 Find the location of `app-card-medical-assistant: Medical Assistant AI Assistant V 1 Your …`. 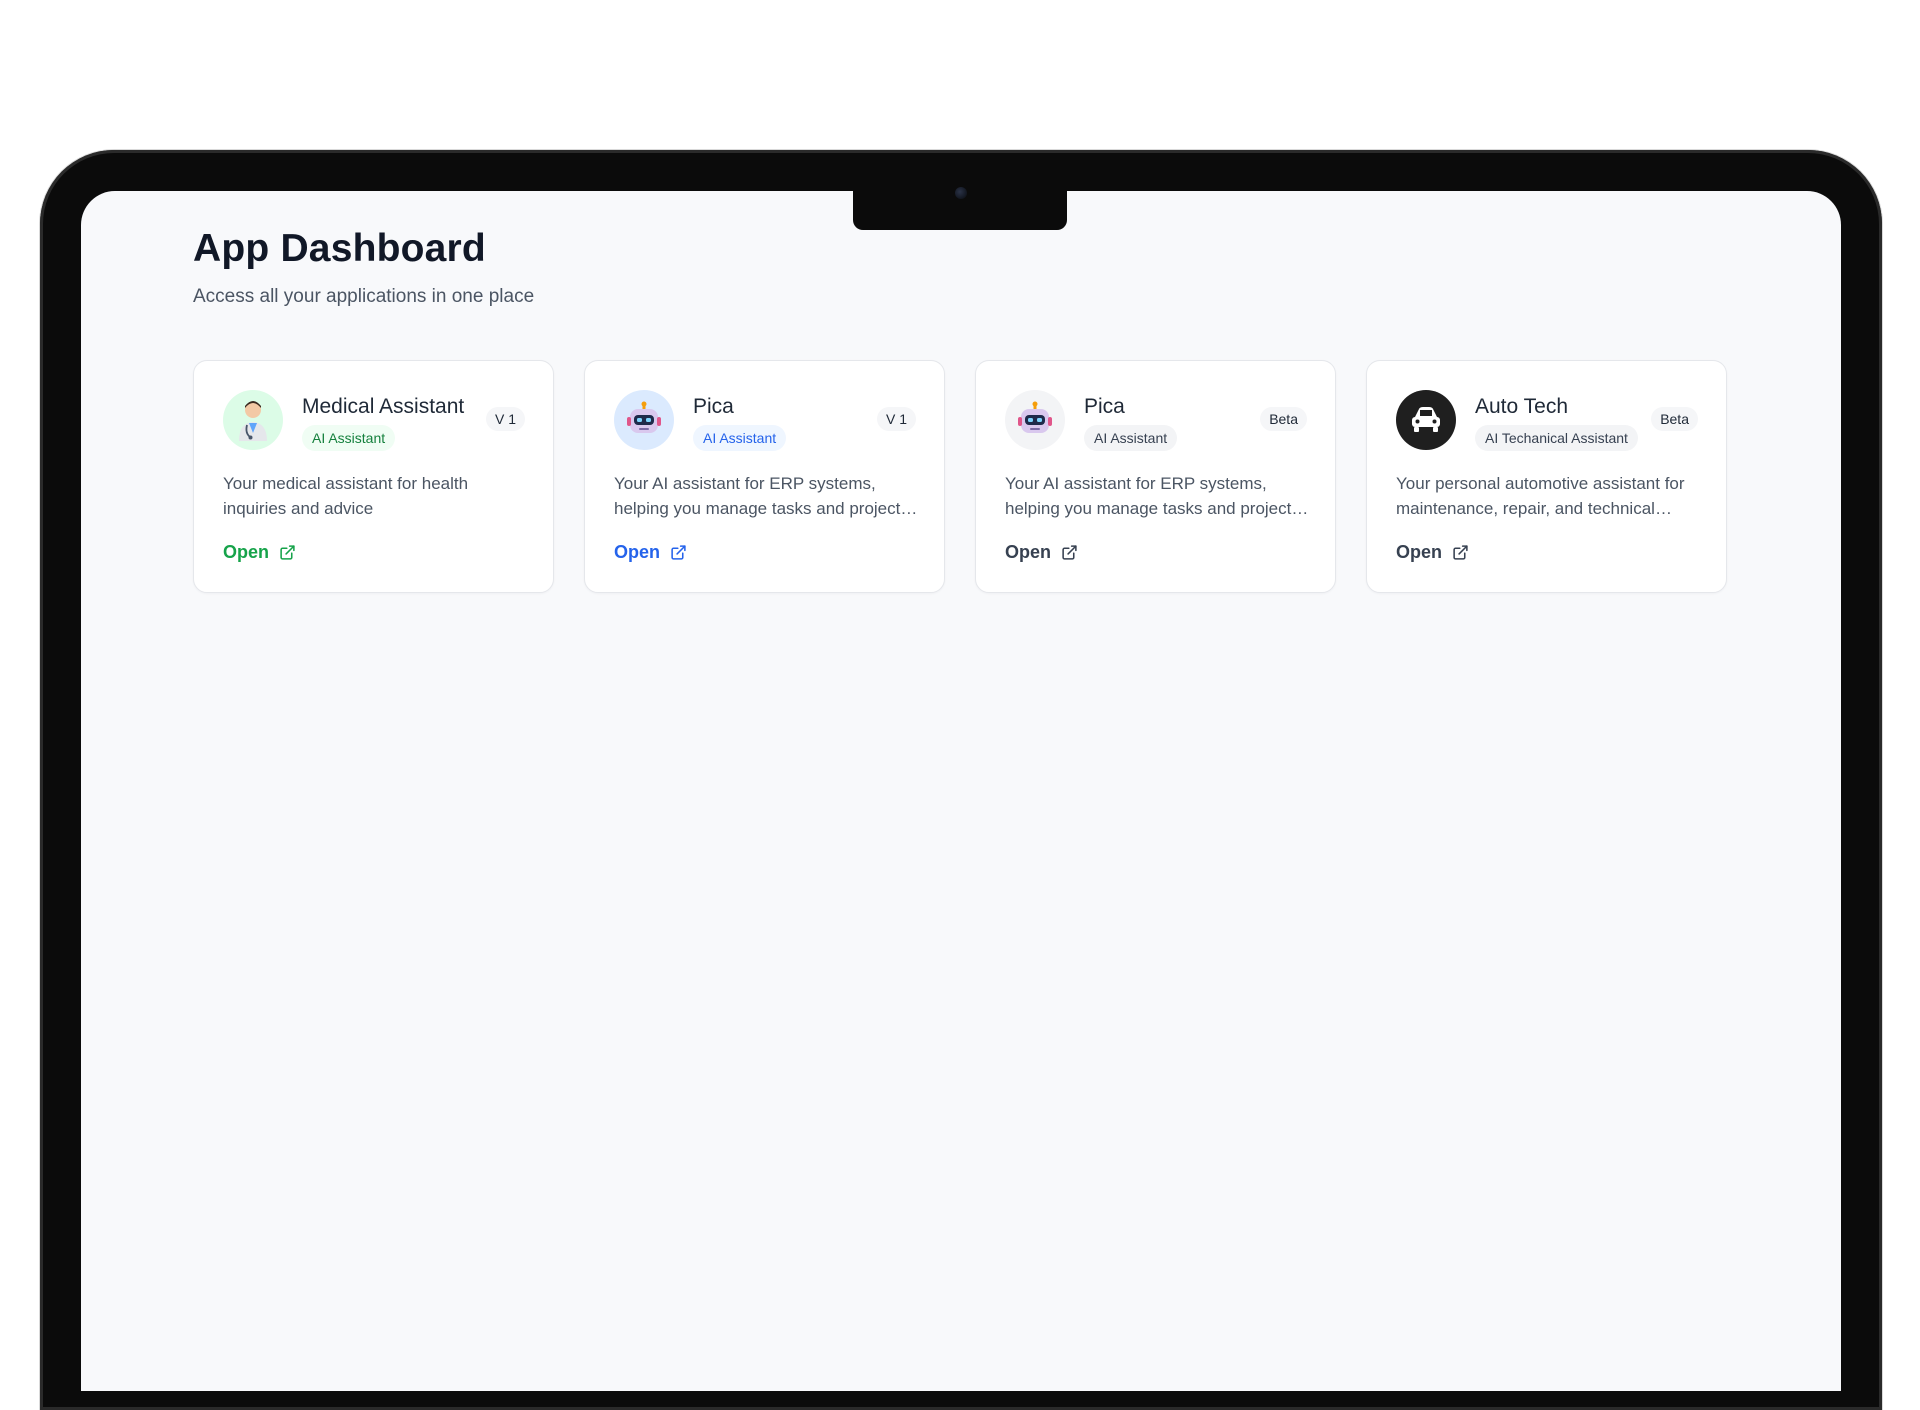

app-card-medical-assistant: Medical Assistant AI Assistant V 1 Your … is located at coordinates (373, 476).